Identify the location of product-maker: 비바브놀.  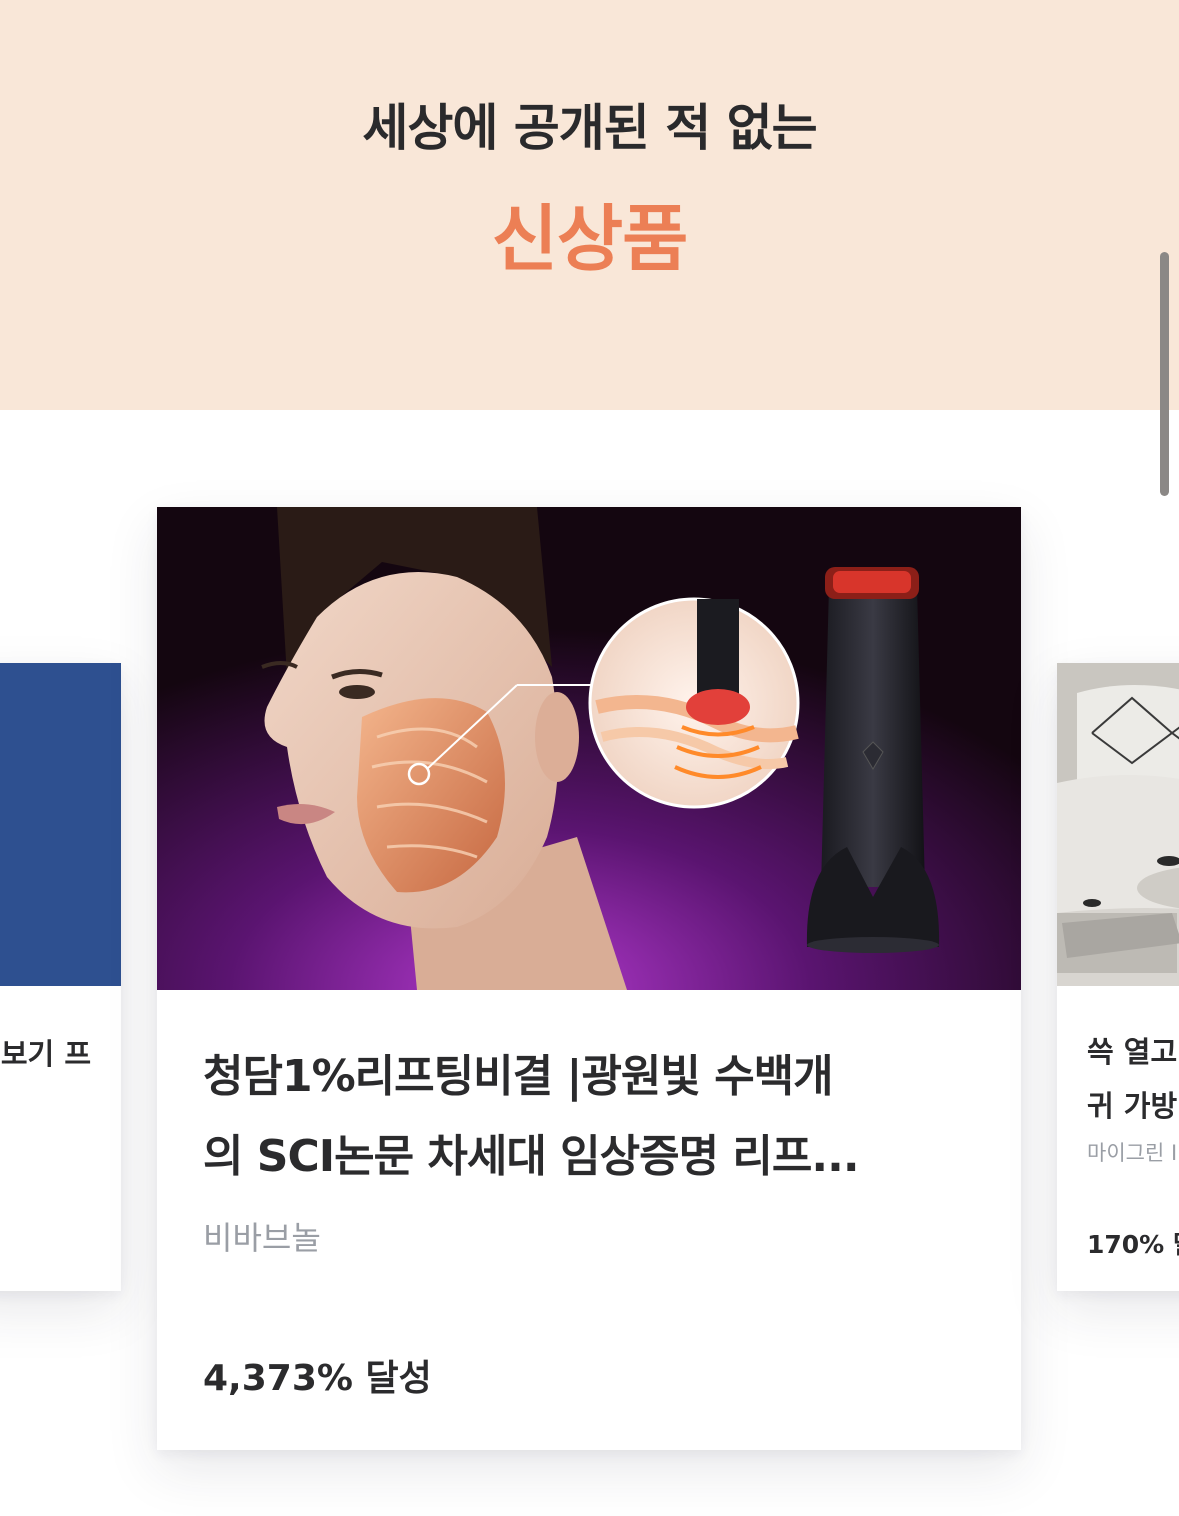
(262, 1238).